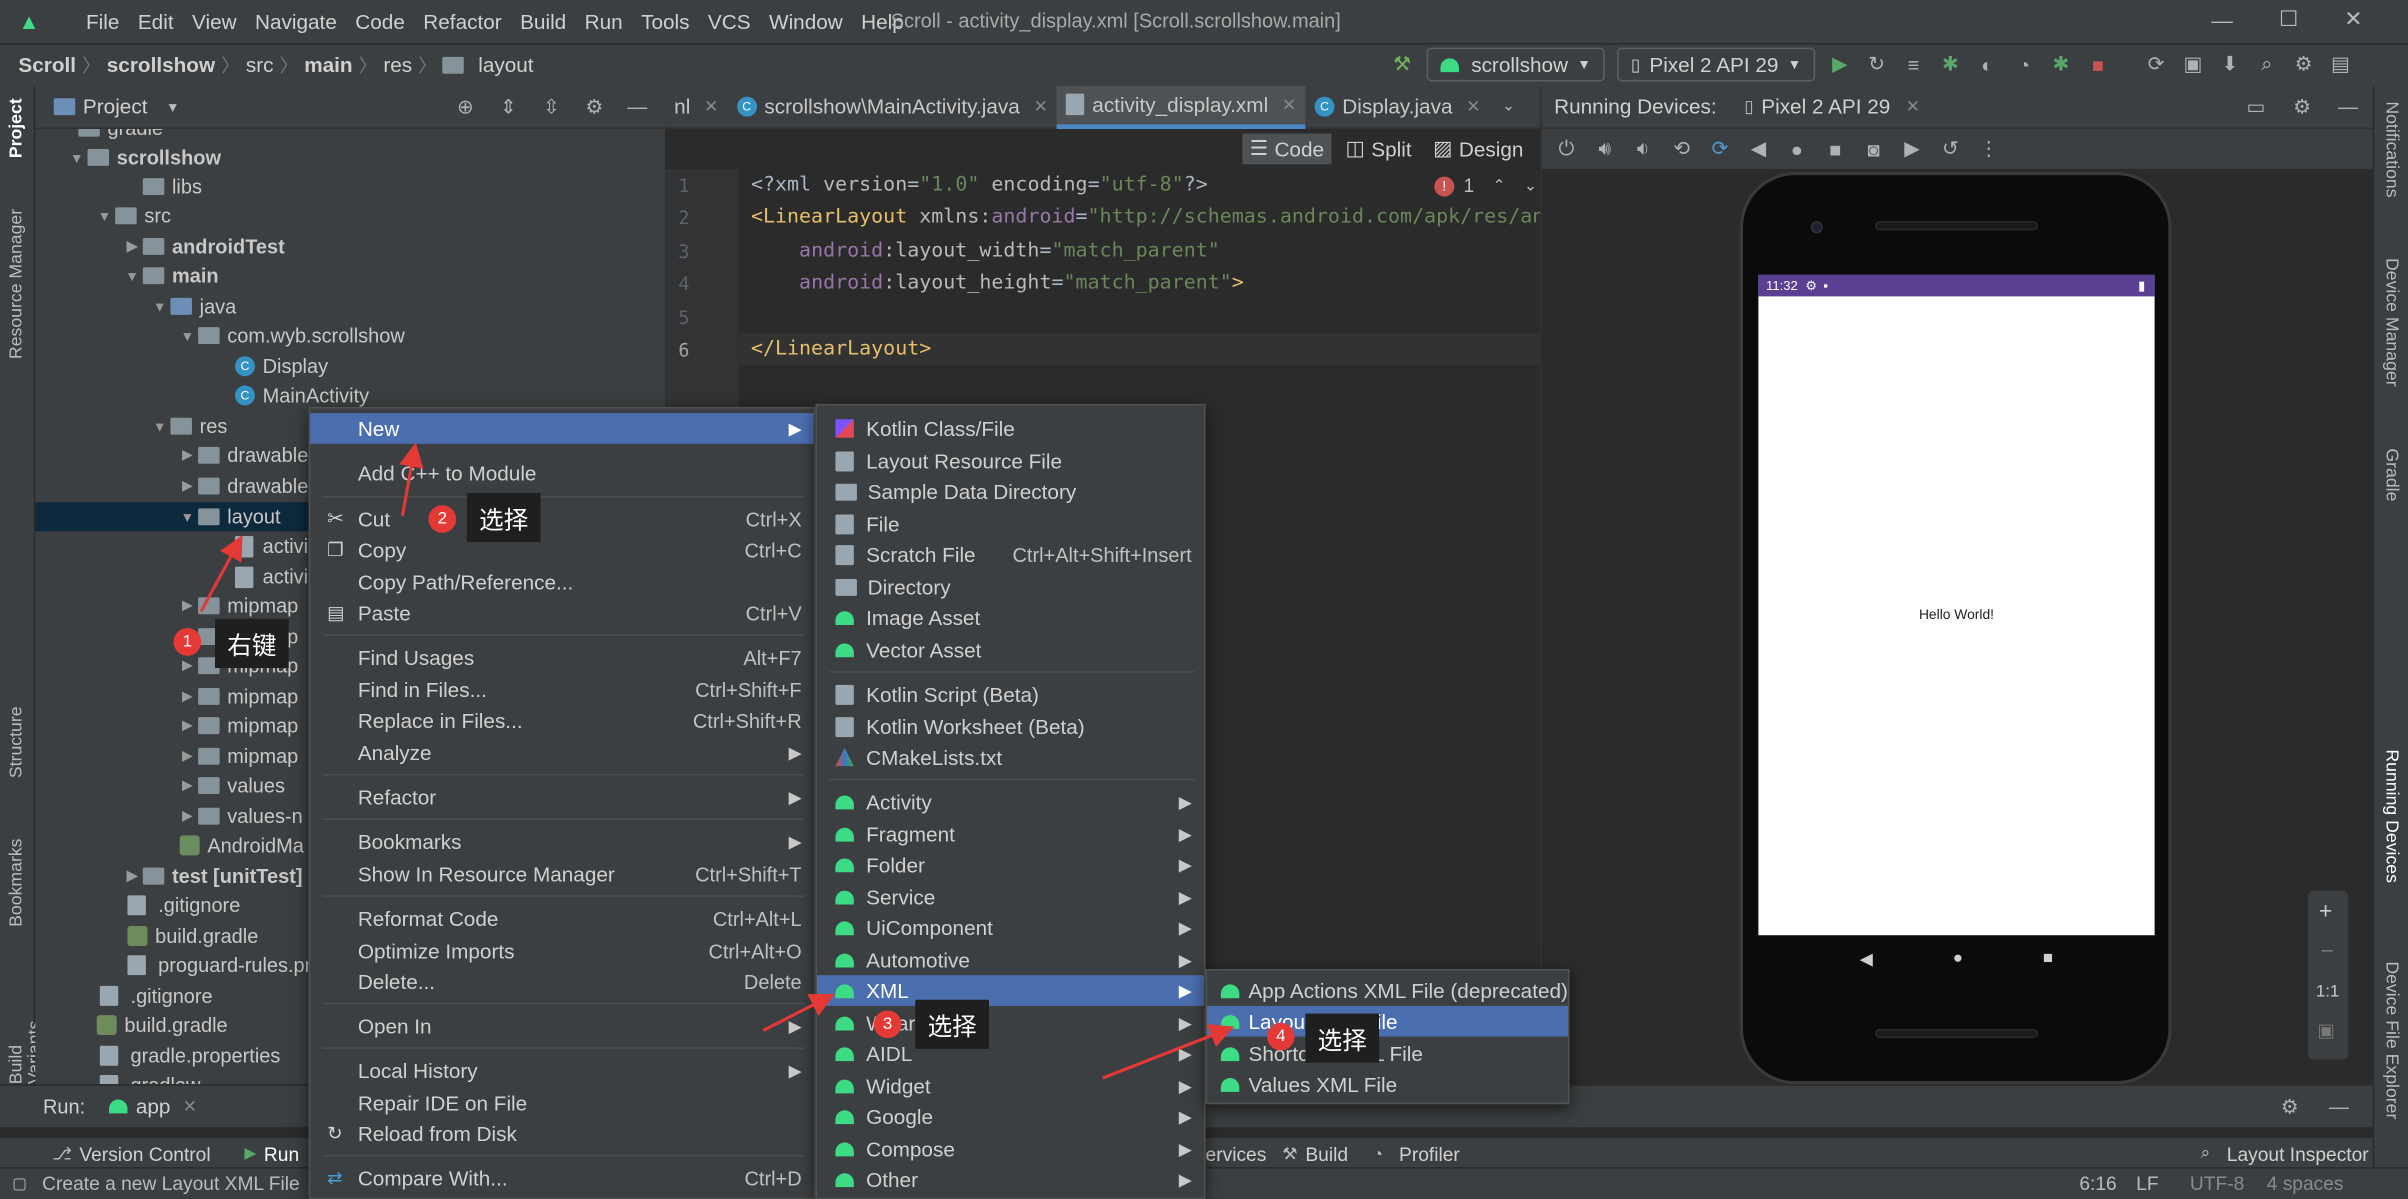  What do you see at coordinates (1342, 1038) in the screenshot?
I see `annotation-callout-4: 选择` at bounding box center [1342, 1038].